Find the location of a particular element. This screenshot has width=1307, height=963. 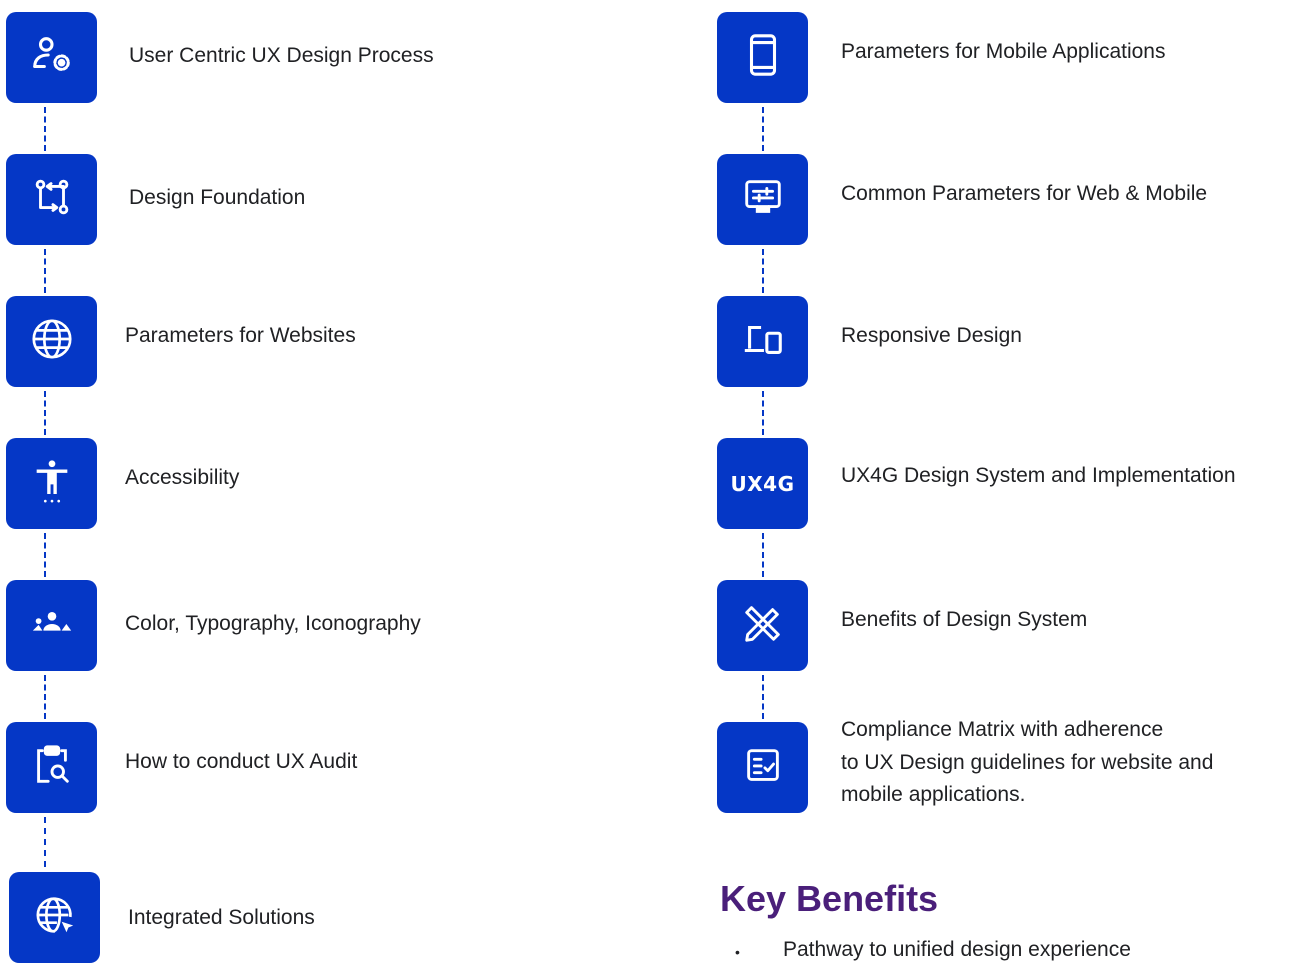

key-benefits-heading: Key Benefits is located at coordinates (829, 898).